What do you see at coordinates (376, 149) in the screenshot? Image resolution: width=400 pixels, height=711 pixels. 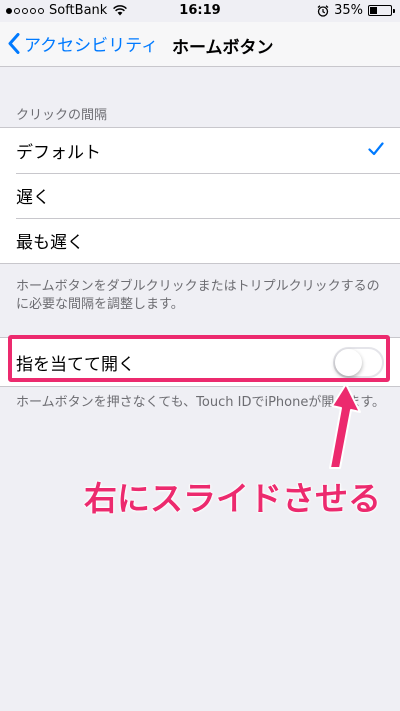 I see `checkmark-icon` at bounding box center [376, 149].